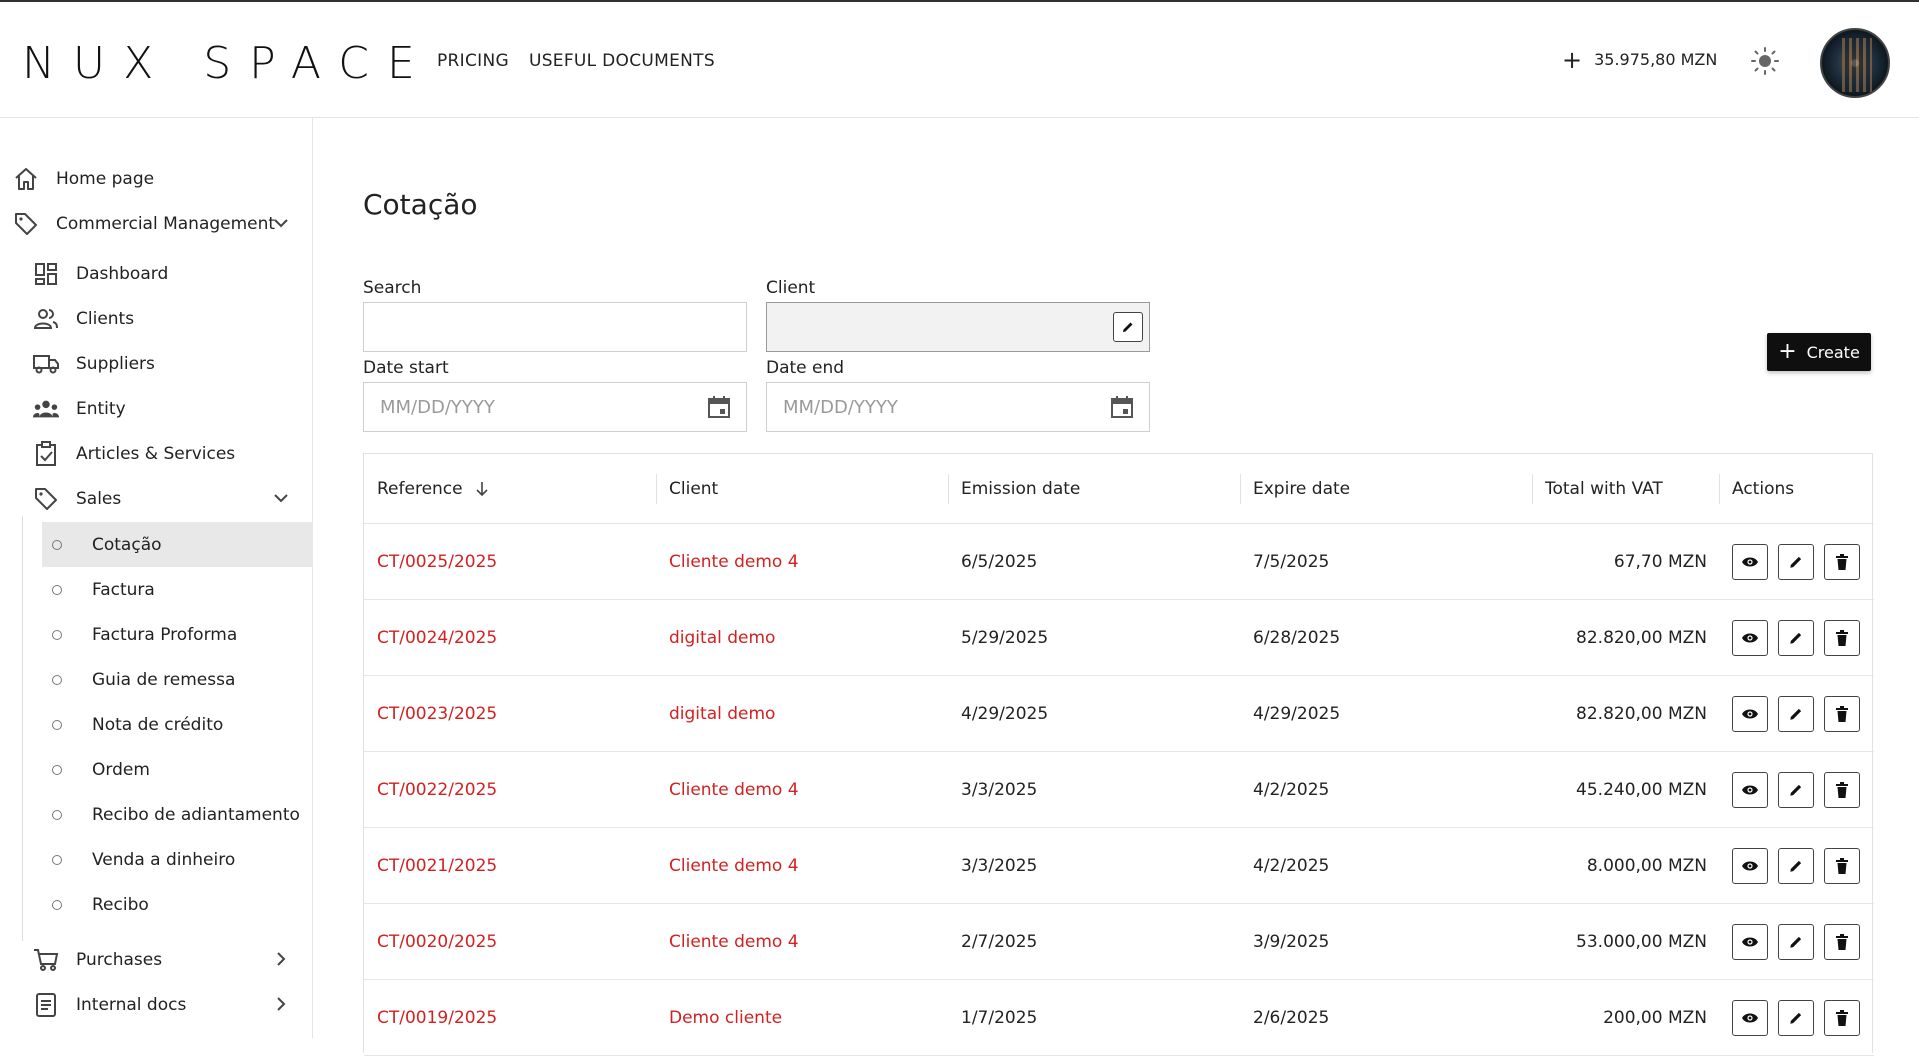  I want to click on sidebar-subitem-label: Guia de remessa, so click(164, 679).